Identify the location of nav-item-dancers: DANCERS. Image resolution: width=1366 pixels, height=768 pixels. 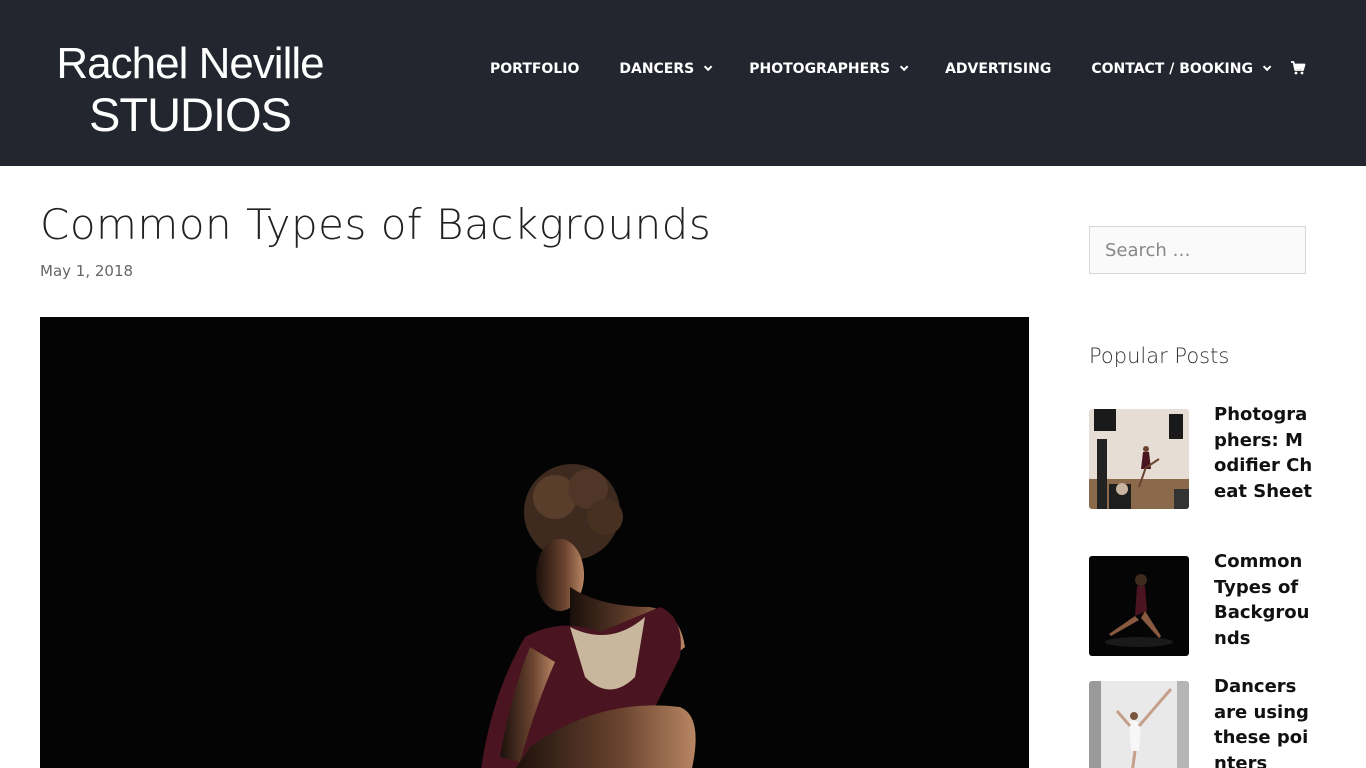
(666, 69).